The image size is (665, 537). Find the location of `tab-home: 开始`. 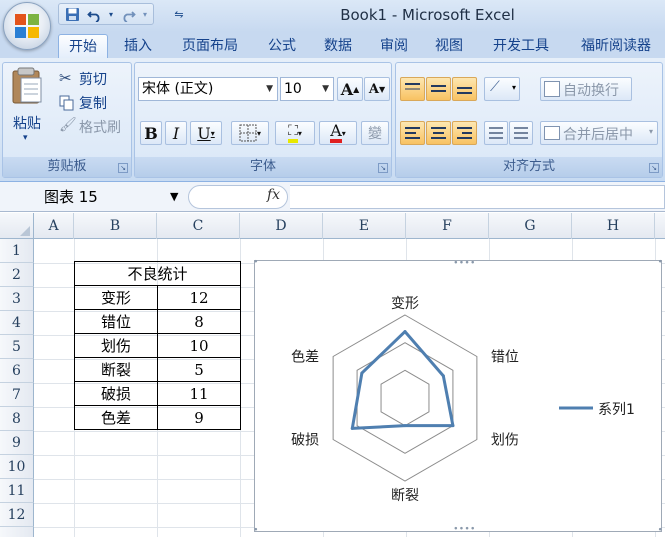

tab-home: 开始 is located at coordinates (83, 46).